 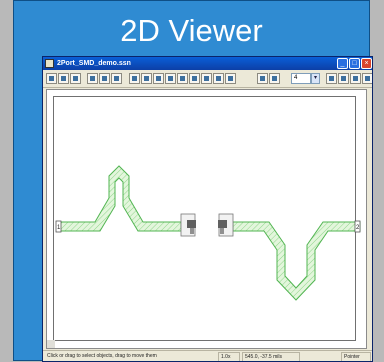 I want to click on layer-icon, so click(x=230, y=78).